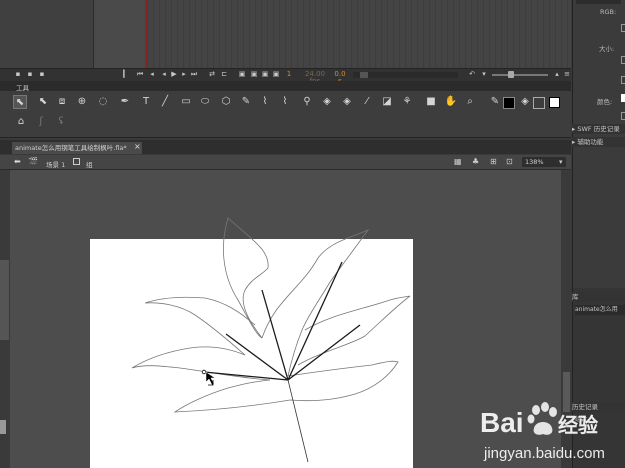  I want to click on right-panel: RGB: 大小: 颜色:, so click(598, 234).